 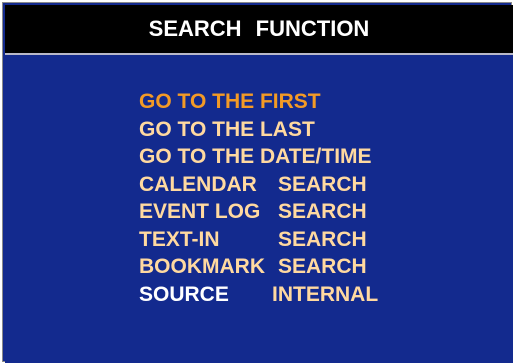 I want to click on menu-item-go-to-date-time: GO TO THE DATE/TIME, so click(x=255, y=157).